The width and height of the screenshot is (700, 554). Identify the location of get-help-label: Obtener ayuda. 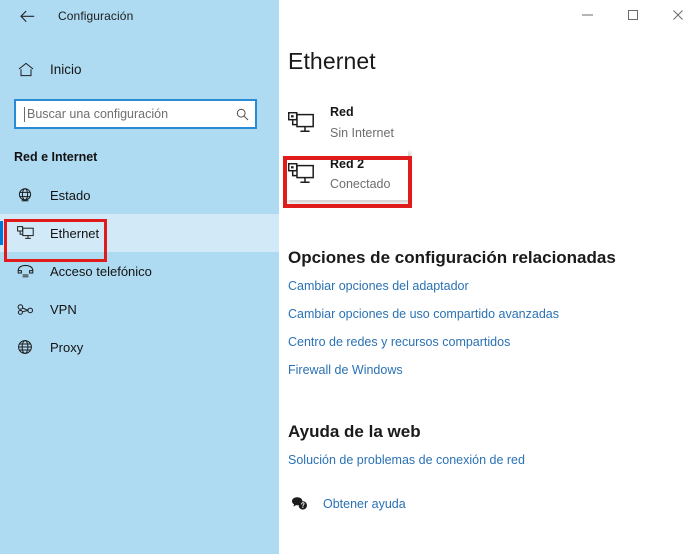
(364, 503).